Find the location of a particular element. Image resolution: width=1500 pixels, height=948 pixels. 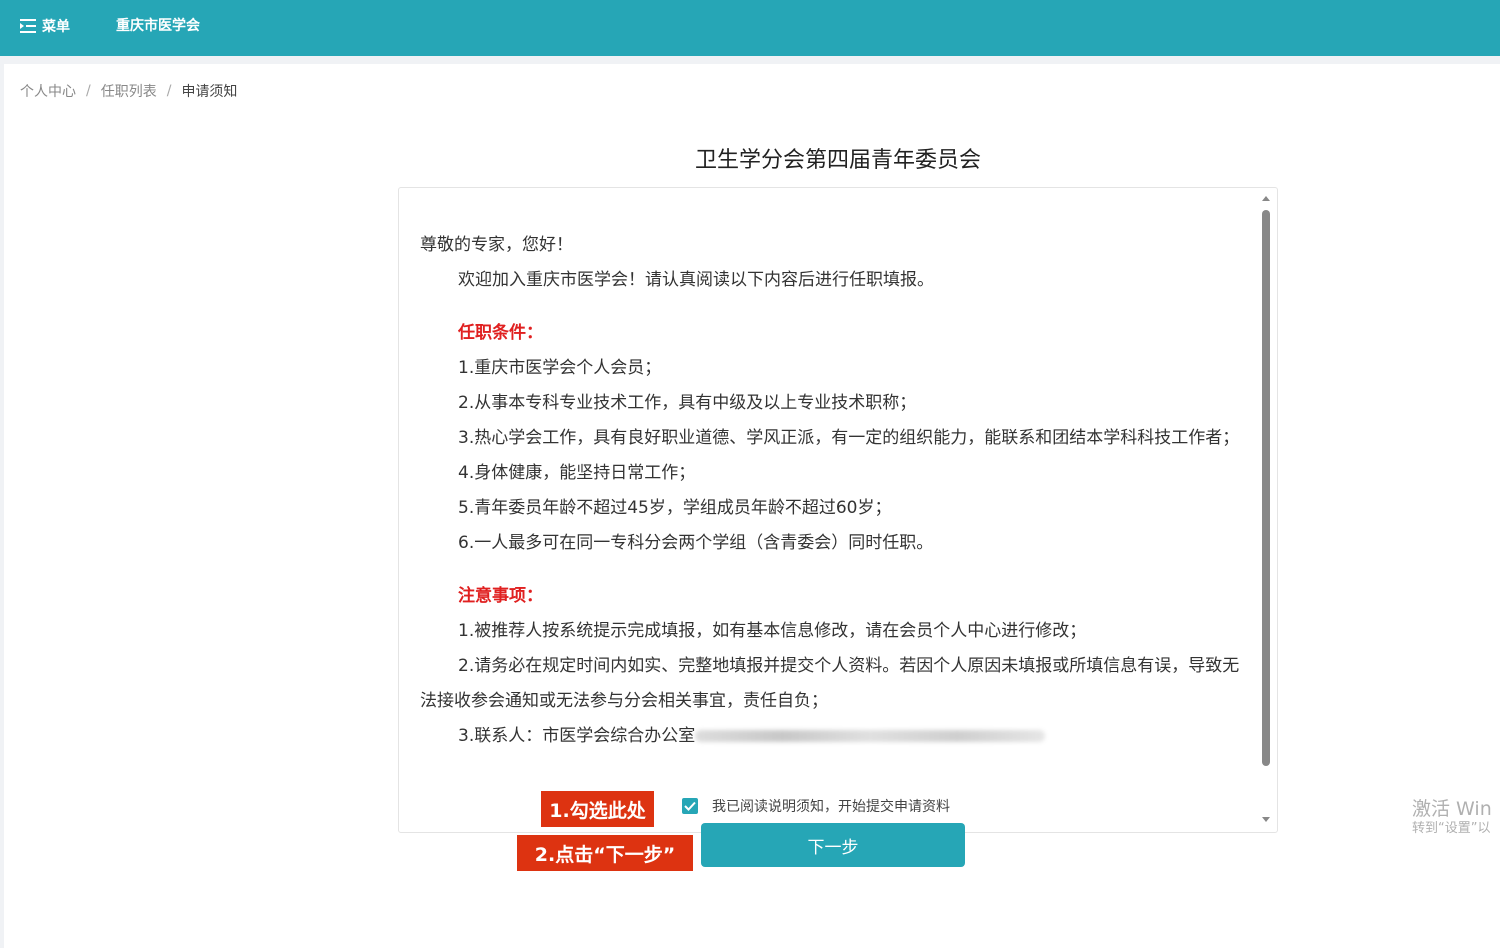

menu-label: 菜单 is located at coordinates (56, 27).